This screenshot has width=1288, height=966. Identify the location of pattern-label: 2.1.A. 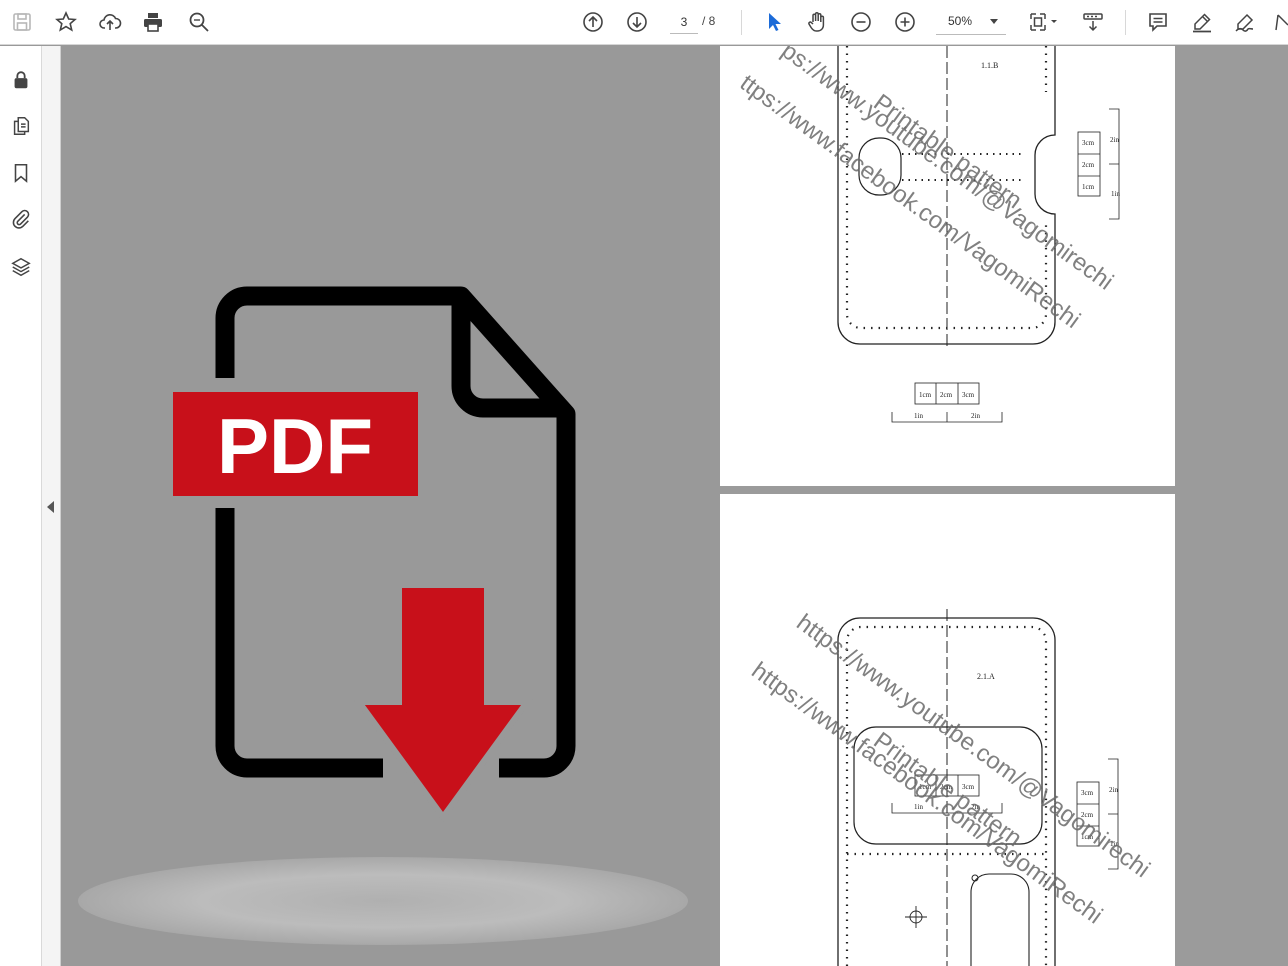
(986, 676).